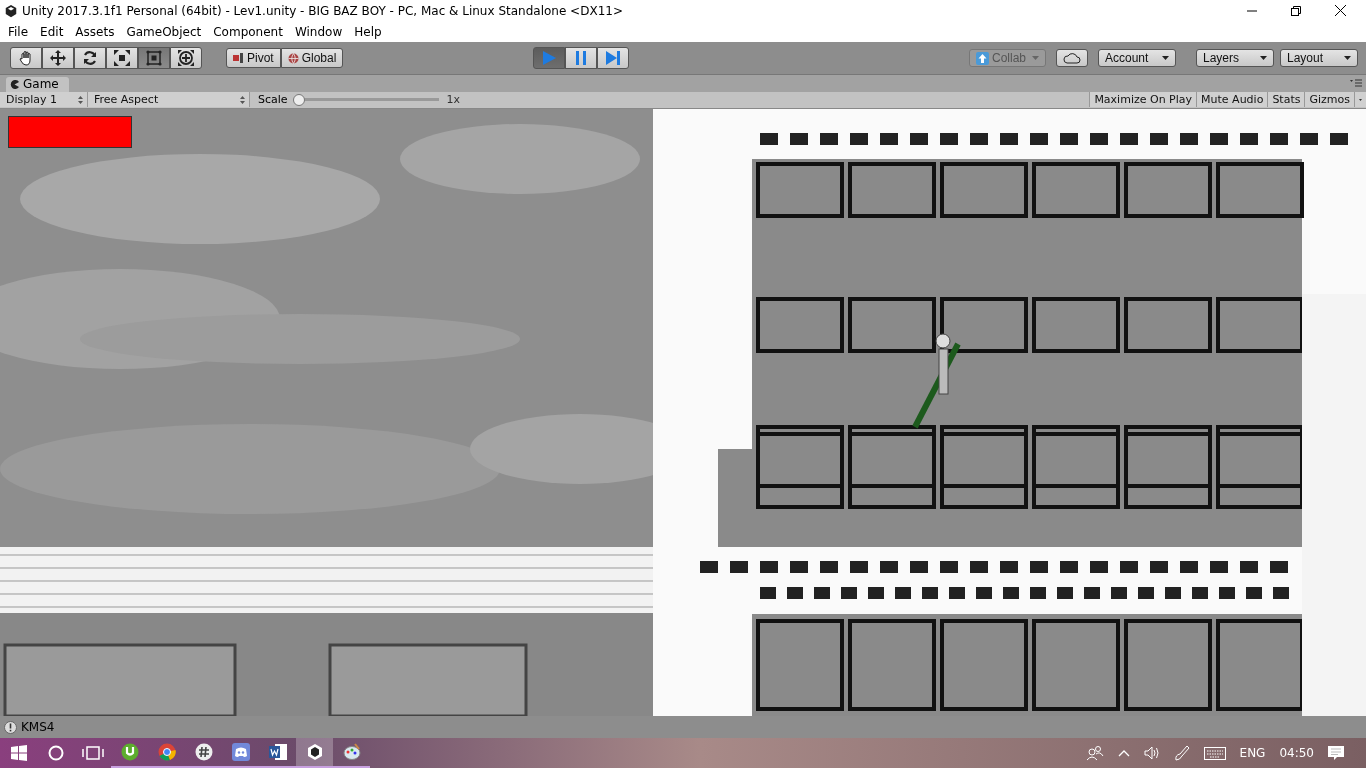 The width and height of the screenshot is (1366, 768). Describe the element at coordinates (1329, 100) in the screenshot. I see `toggle-button: Gizmos` at that location.